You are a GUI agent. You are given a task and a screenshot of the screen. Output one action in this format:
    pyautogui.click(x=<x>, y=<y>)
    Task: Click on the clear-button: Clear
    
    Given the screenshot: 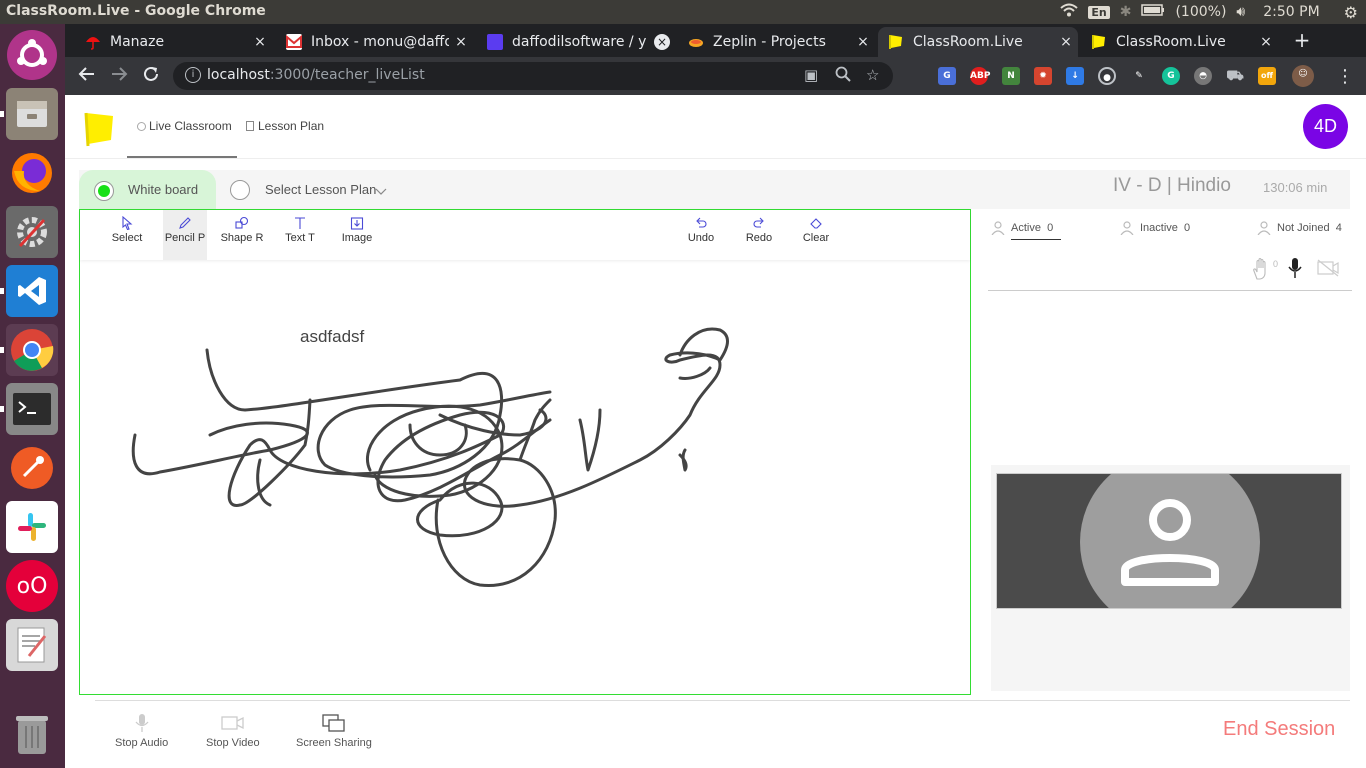 What is the action you would take?
    pyautogui.click(x=816, y=235)
    